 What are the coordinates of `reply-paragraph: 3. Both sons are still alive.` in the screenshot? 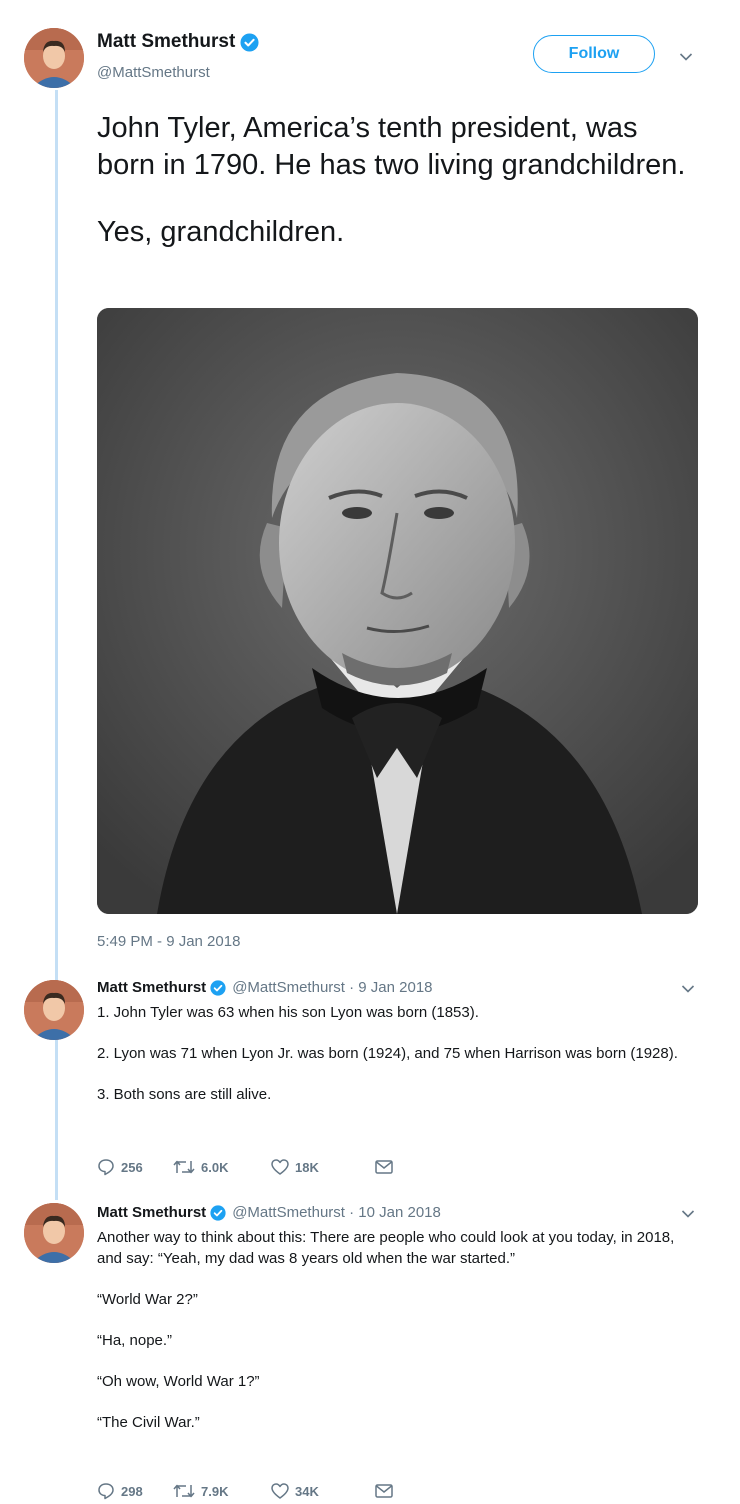 It's located at (184, 1094).